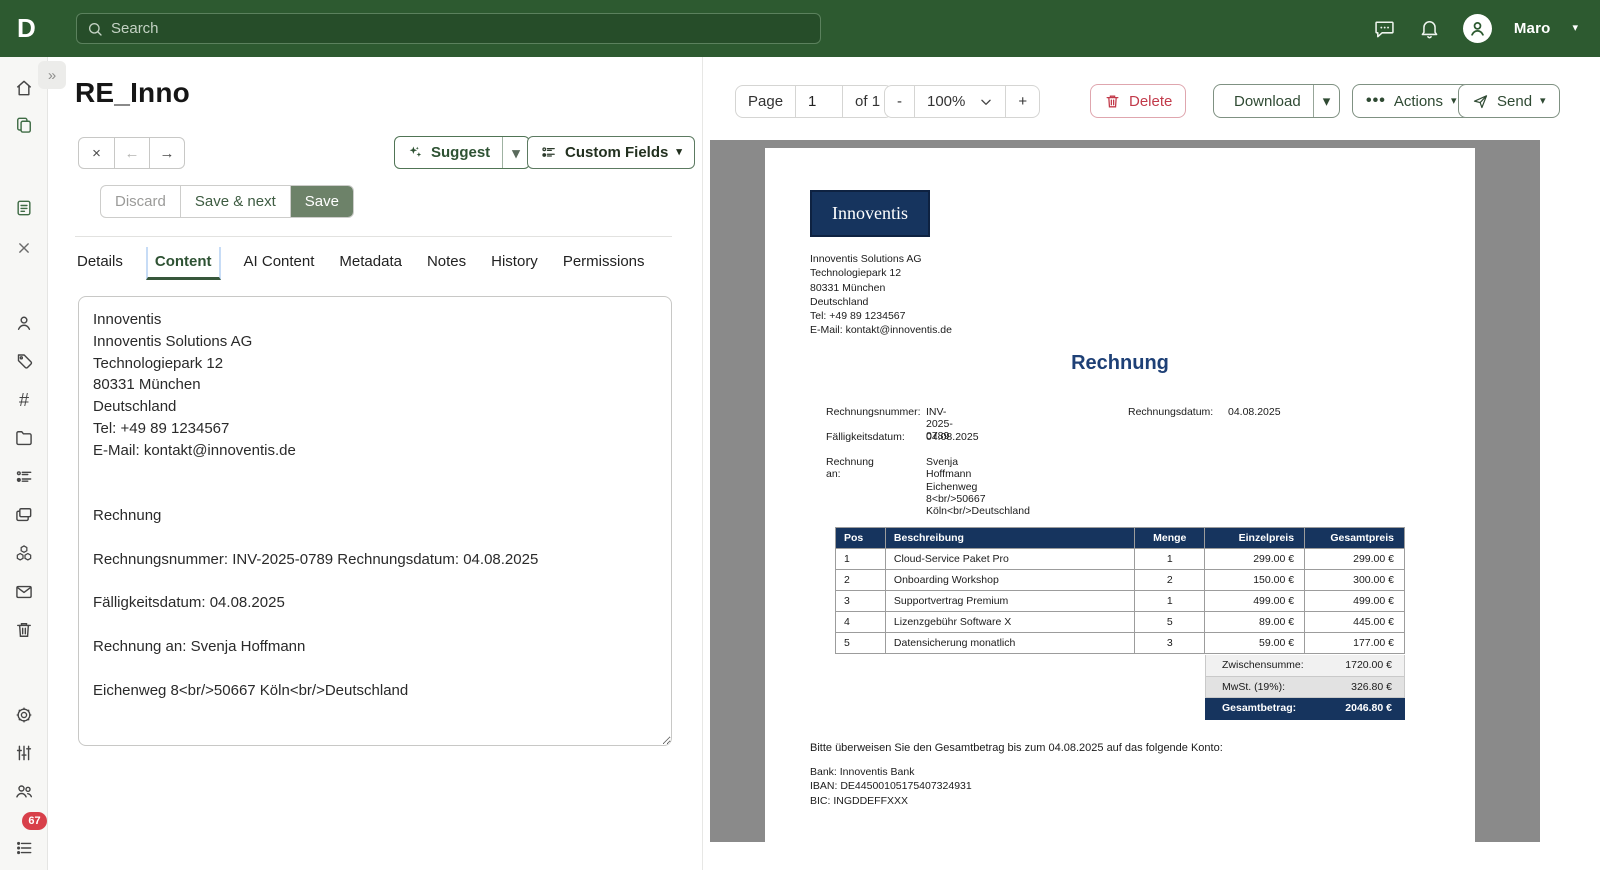 The height and width of the screenshot is (870, 1600). I want to click on invoice-date-value: 04.08.2025, so click(1254, 412).